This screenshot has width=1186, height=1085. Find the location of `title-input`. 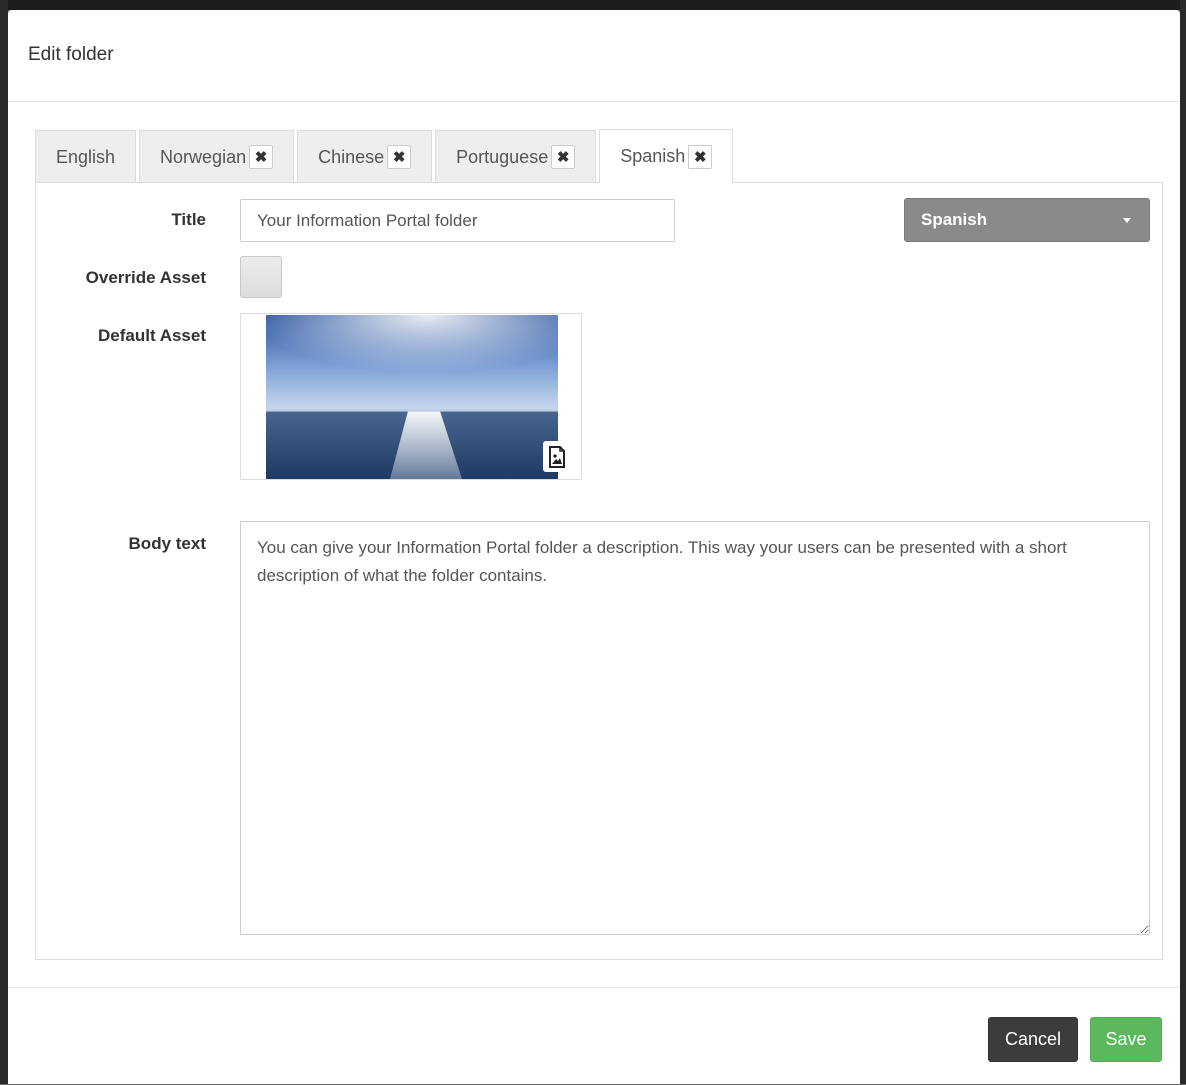

title-input is located at coordinates (457, 220).